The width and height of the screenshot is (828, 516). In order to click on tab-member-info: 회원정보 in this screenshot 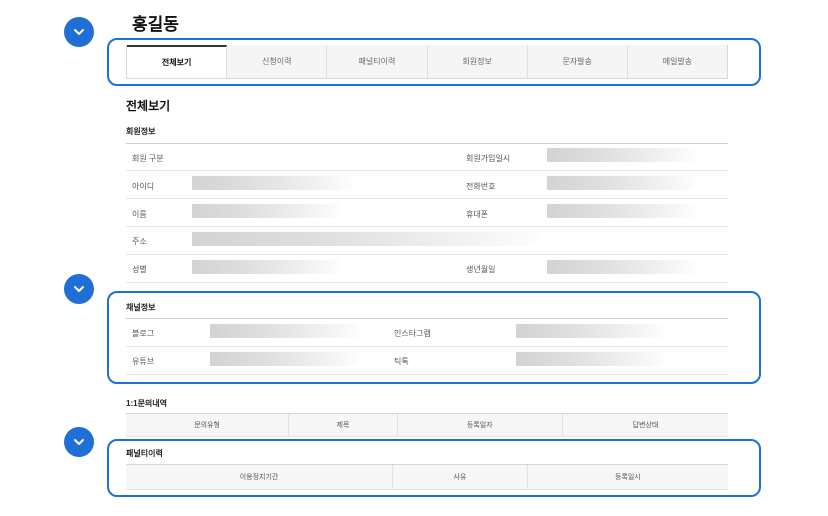, I will do `click(477, 61)`.